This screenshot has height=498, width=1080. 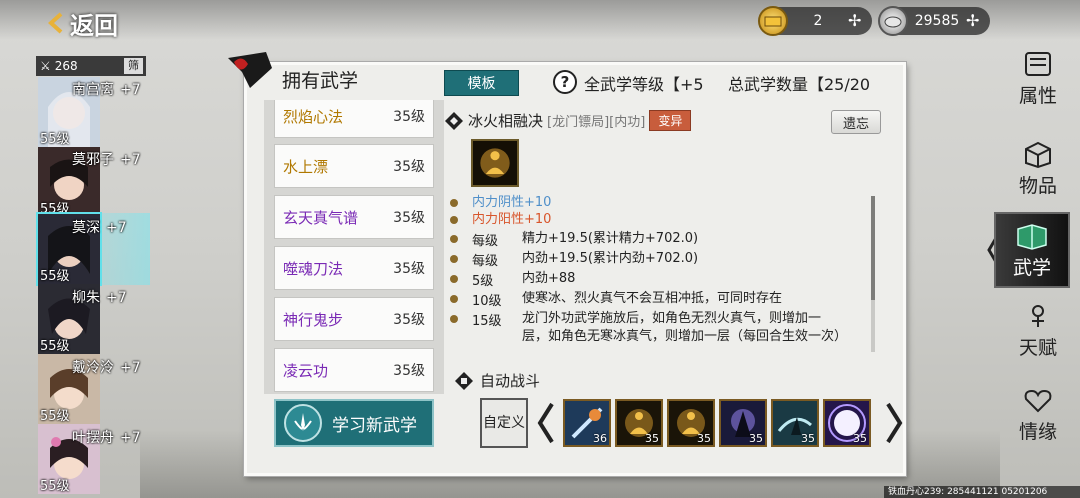 What do you see at coordinates (1037, 347) in the screenshot?
I see `nav-label: 天赋` at bounding box center [1037, 347].